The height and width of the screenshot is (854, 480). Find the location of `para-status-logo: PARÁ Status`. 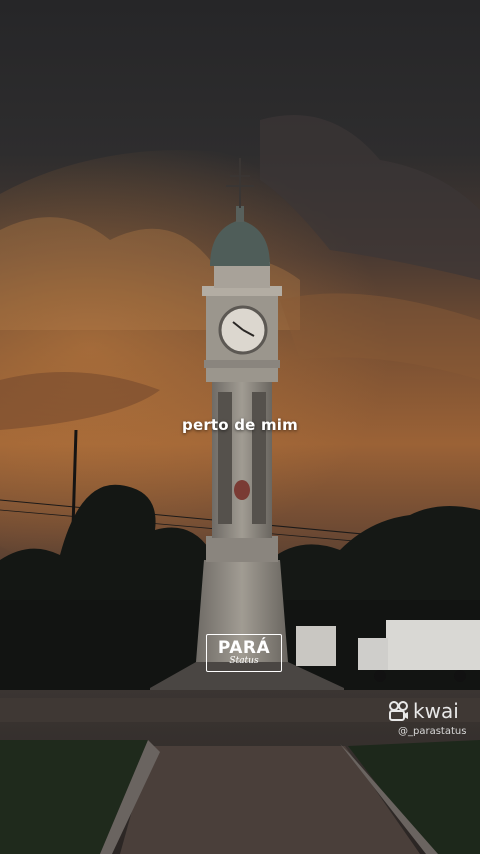

para-status-logo: PARÁ Status is located at coordinates (244, 653).